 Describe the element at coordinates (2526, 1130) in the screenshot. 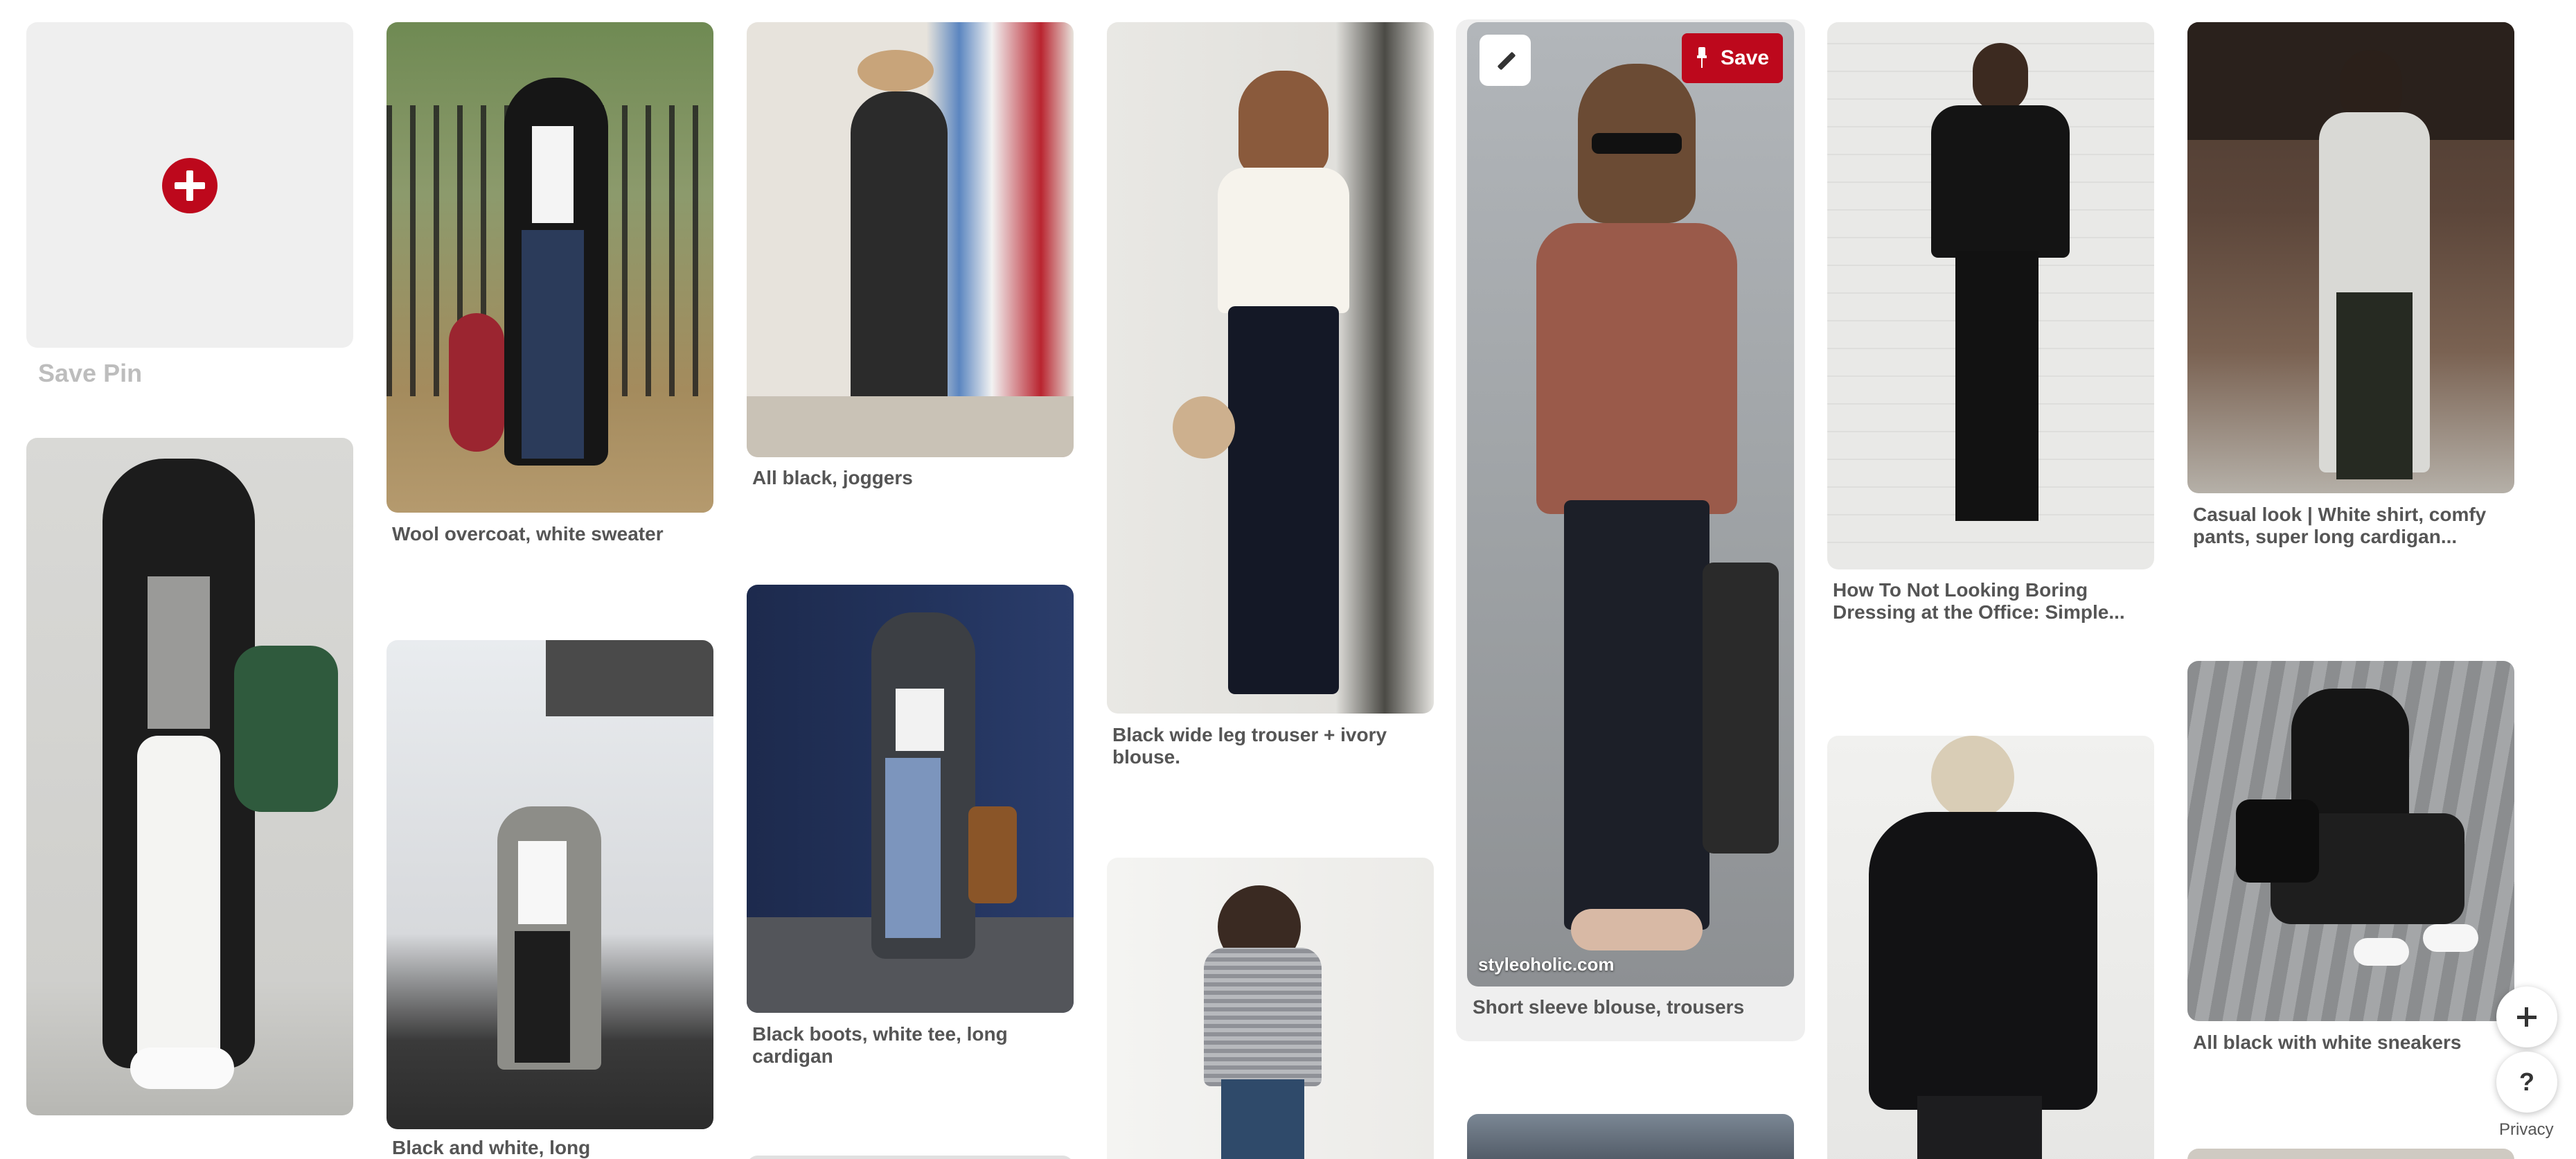

I see `privacy-link: Privacy` at that location.